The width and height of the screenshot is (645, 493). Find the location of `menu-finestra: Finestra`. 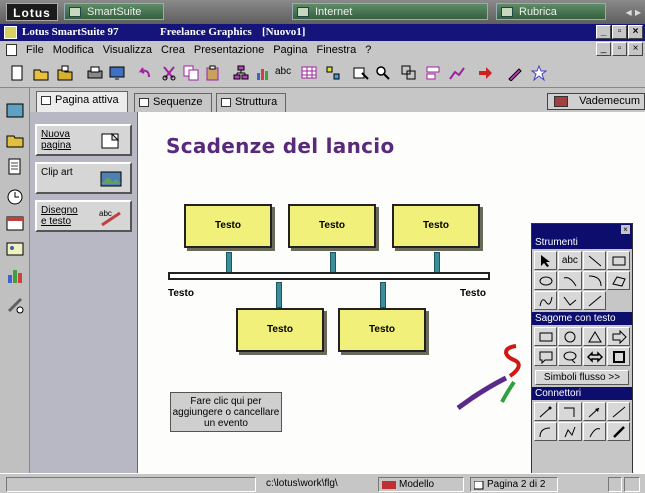

menu-finestra: Finestra is located at coordinates (336, 50).